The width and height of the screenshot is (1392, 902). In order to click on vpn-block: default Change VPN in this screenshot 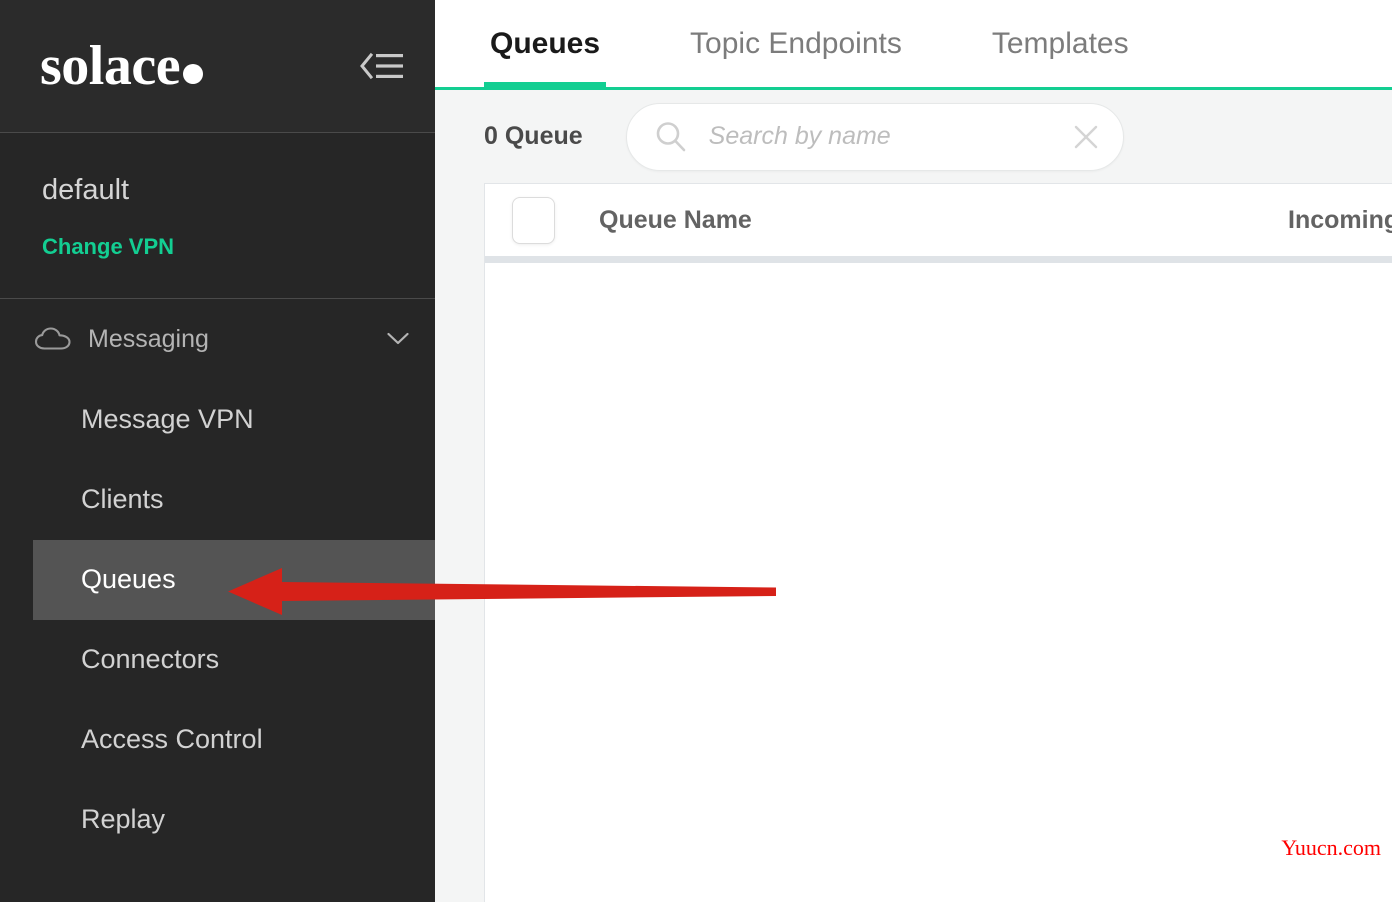, I will do `click(217, 216)`.